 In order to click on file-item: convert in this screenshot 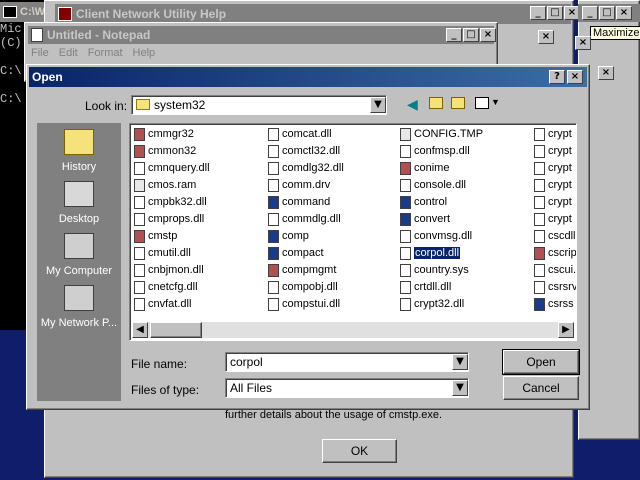, I will do `click(425, 219)`.